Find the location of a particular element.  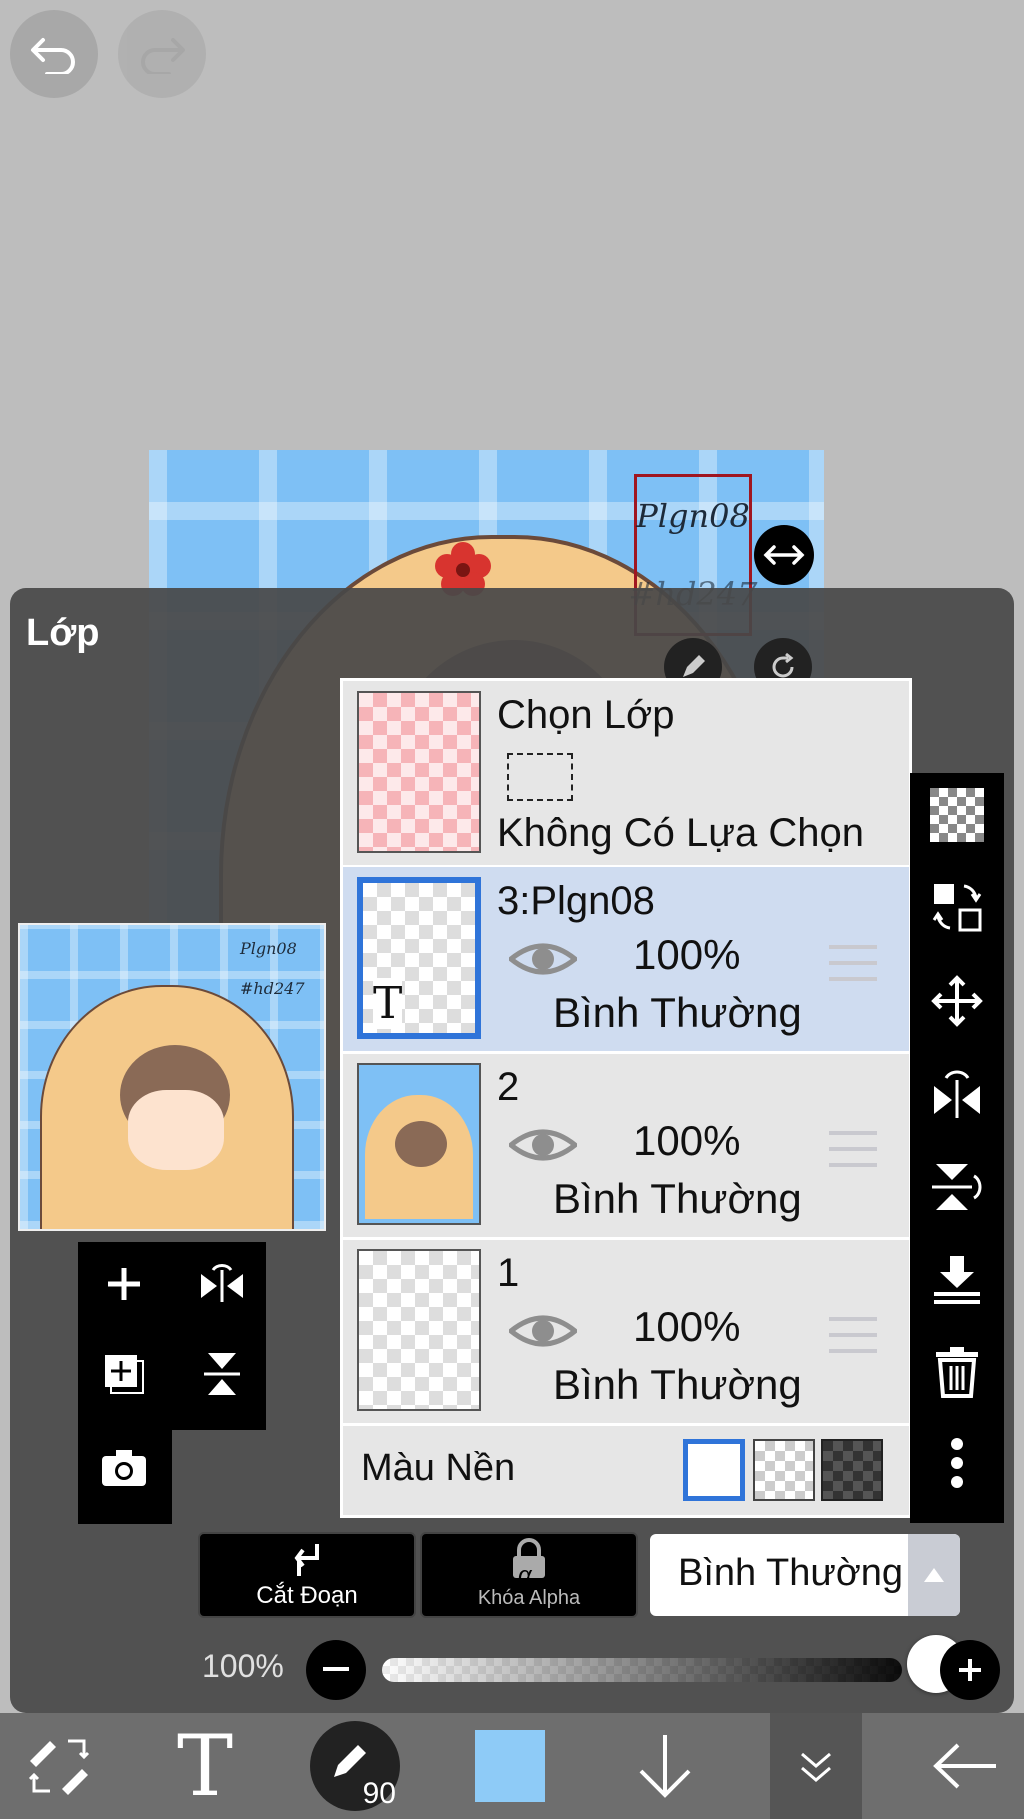

selection-status: Không Có Lựa Chọn is located at coordinates (681, 833).